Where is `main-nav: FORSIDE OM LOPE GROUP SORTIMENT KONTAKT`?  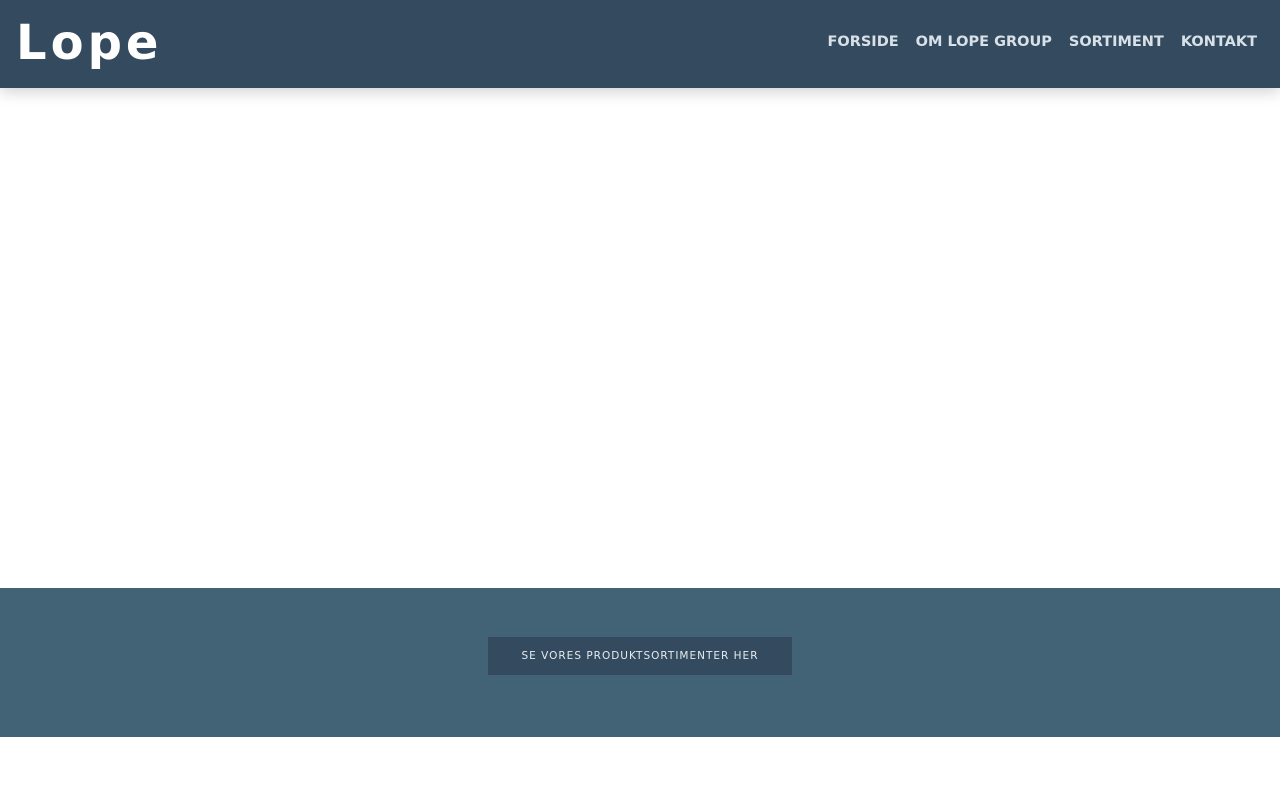
main-nav: FORSIDE OM LOPE GROUP SORTIMENT KONTAKT is located at coordinates (1042, 42).